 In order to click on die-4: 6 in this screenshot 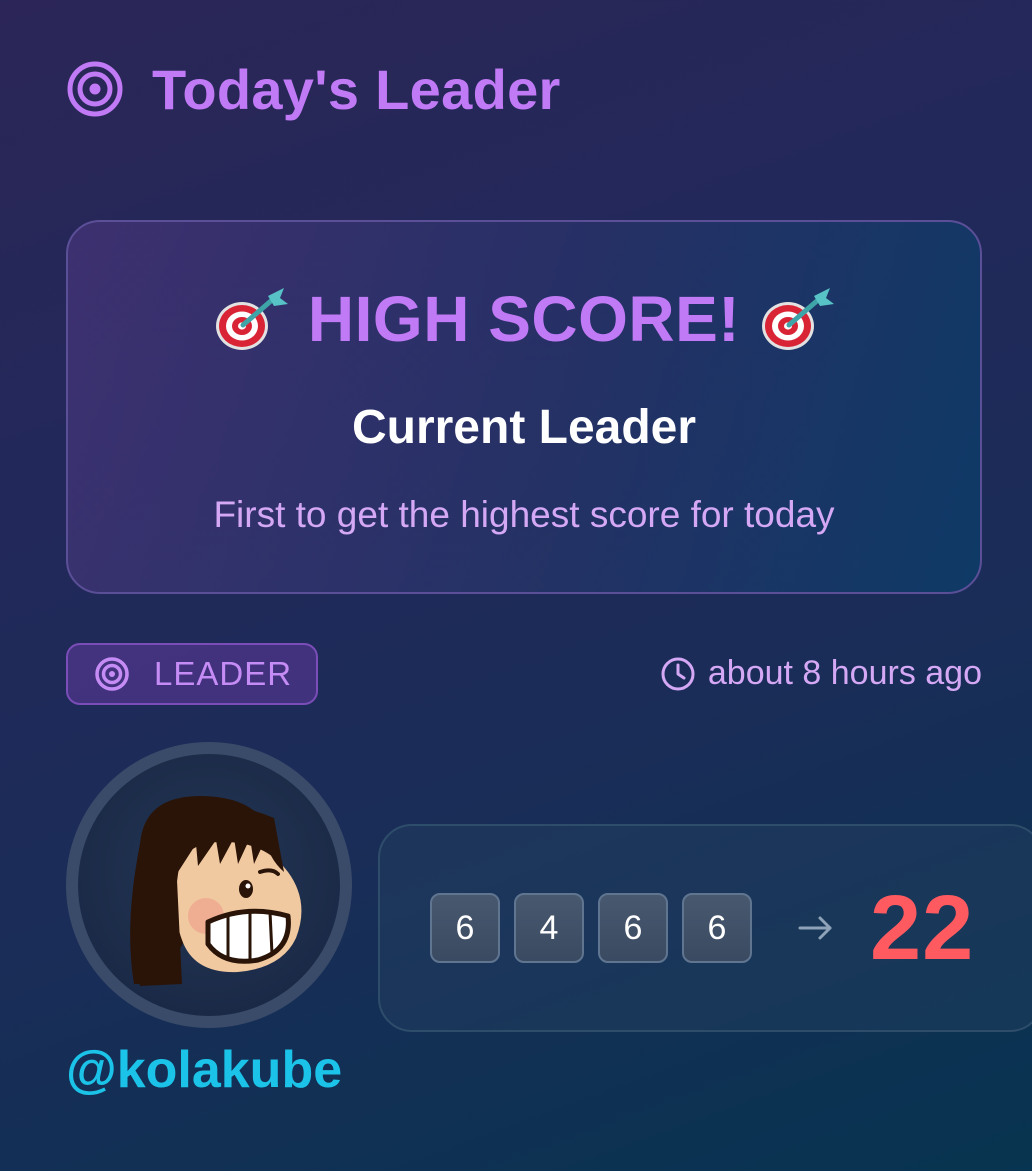, I will do `click(717, 928)`.